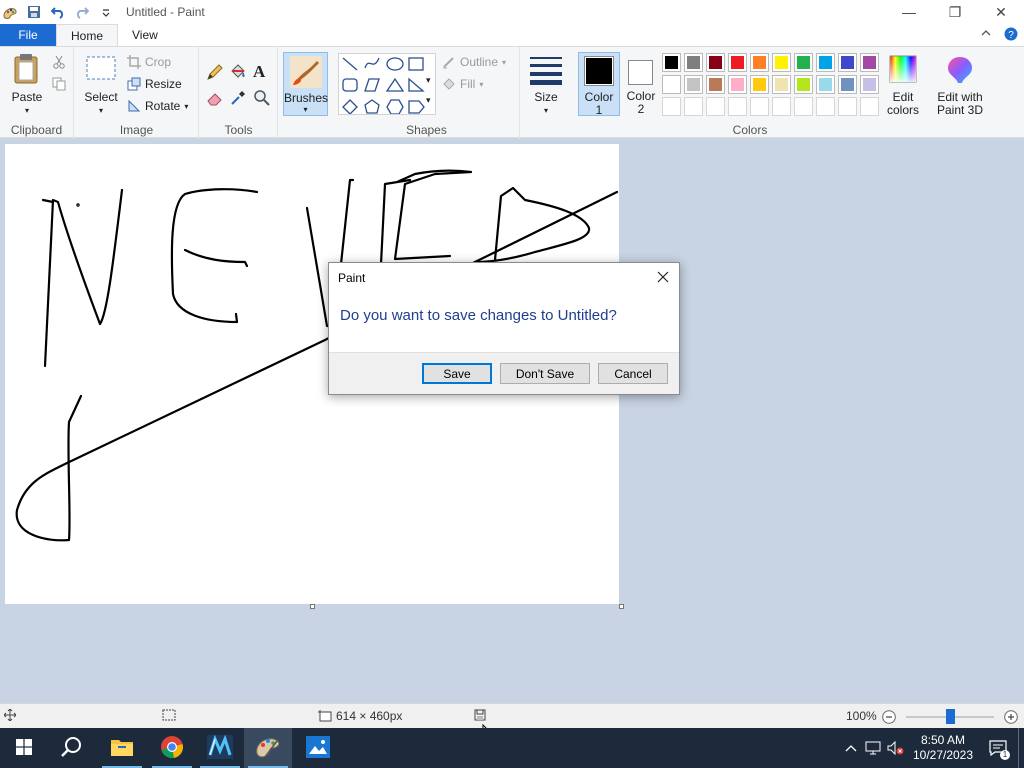  Describe the element at coordinates (462, 84) in the screenshot. I see `fill-button: Fill ▾` at that location.